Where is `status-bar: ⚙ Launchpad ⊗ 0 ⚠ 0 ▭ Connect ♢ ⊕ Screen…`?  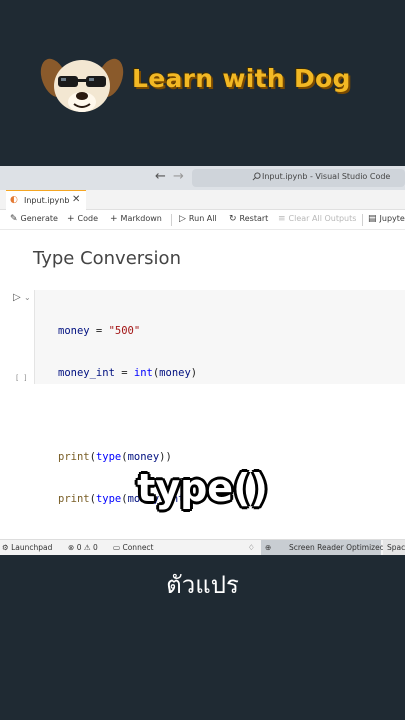
status-bar: ⚙ Launchpad ⊗ 0 ⚠ 0 ▭ Connect ♢ ⊕ Screen… is located at coordinates (202, 547).